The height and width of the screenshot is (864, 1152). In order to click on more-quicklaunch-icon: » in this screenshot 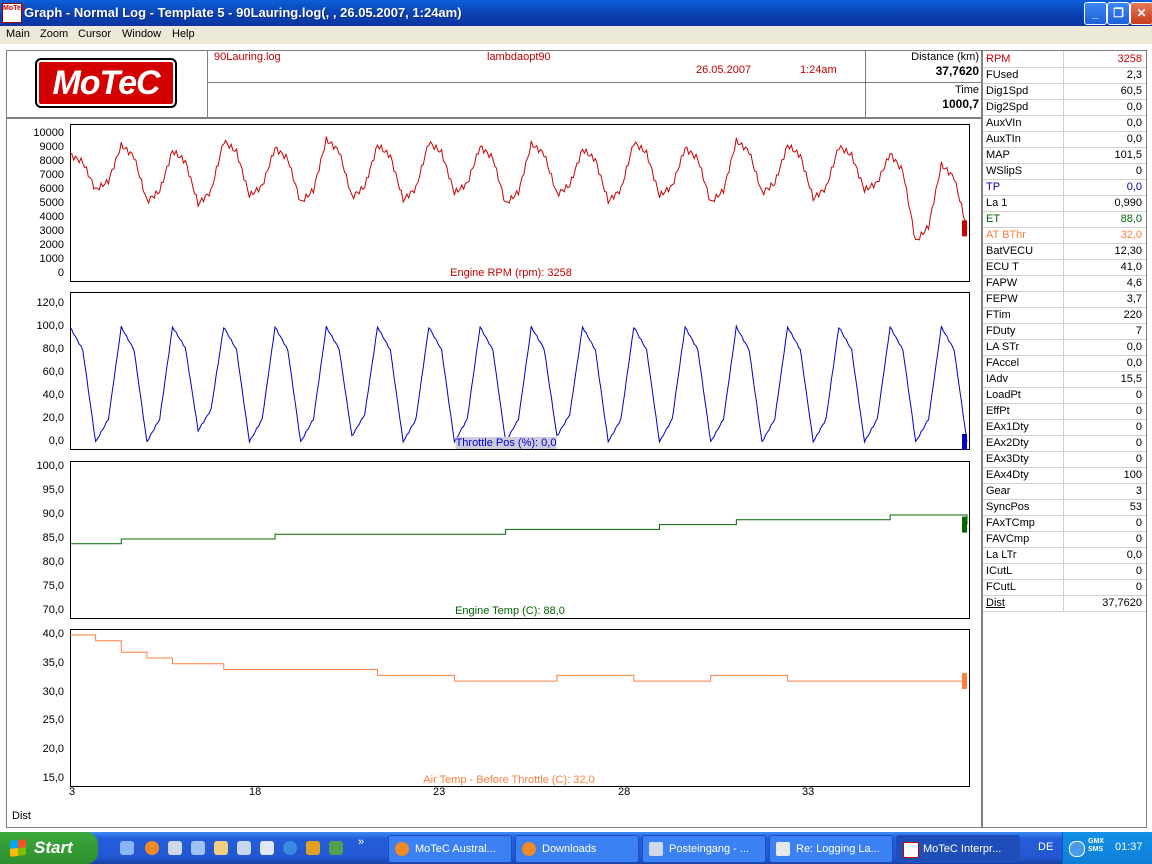, I will do `click(361, 842)`.